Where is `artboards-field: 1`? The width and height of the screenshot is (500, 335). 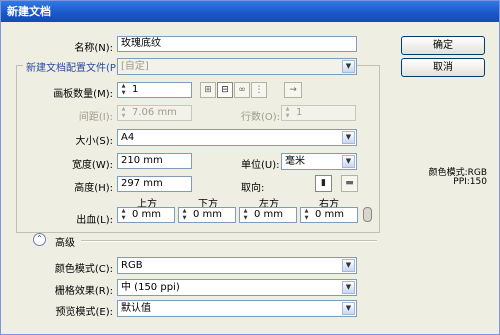
artboards-field: 1 is located at coordinates (154, 90).